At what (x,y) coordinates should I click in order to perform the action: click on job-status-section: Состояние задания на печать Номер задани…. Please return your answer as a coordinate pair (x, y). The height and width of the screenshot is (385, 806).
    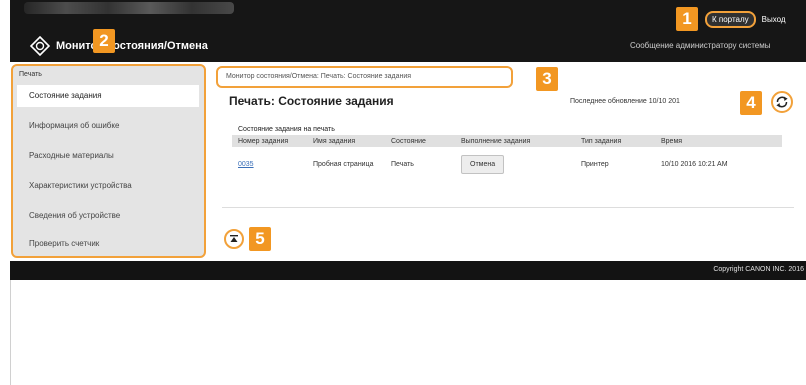
    Looking at the image, I should click on (509, 153).